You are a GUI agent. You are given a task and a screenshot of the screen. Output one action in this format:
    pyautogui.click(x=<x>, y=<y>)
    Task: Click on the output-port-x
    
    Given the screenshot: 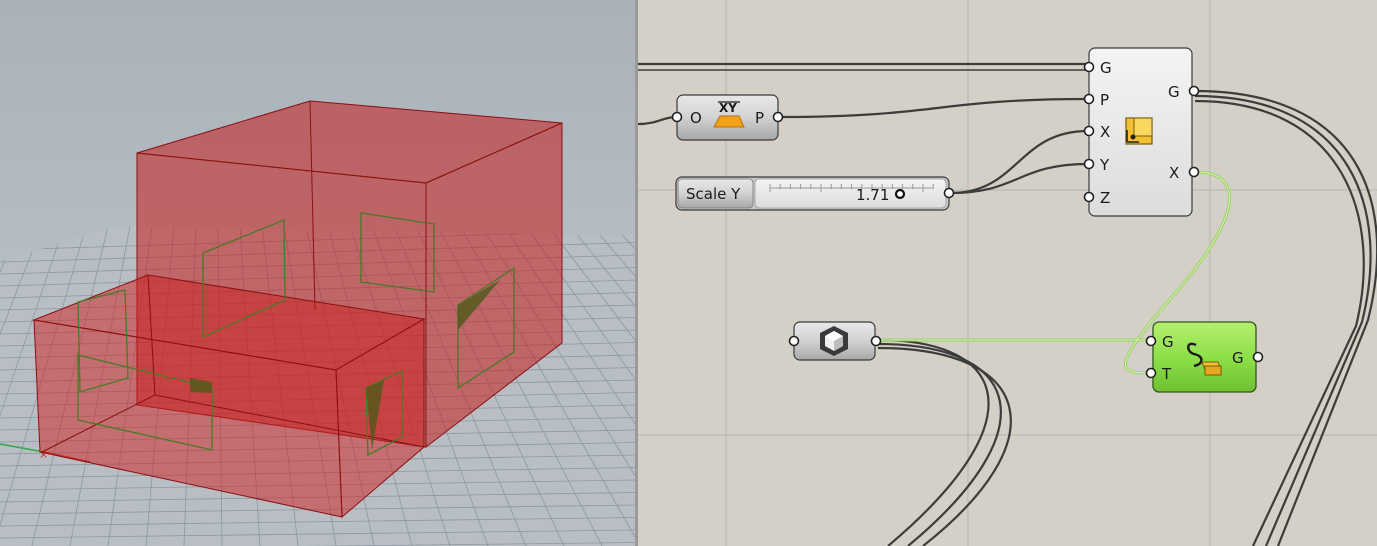 What is the action you would take?
    pyautogui.click(x=1194, y=172)
    